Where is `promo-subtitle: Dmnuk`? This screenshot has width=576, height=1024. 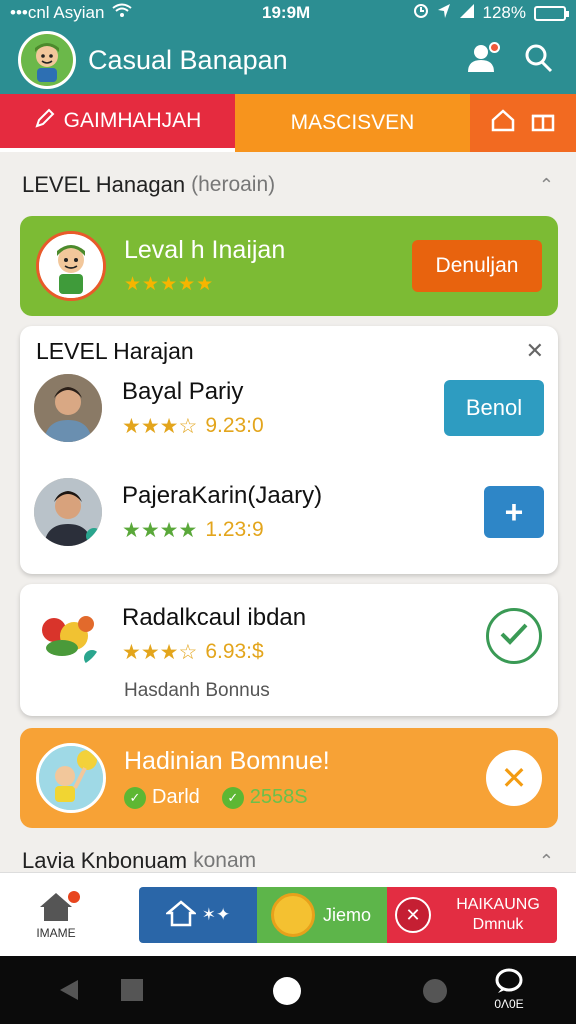 promo-subtitle: Dmnuk is located at coordinates (498, 924).